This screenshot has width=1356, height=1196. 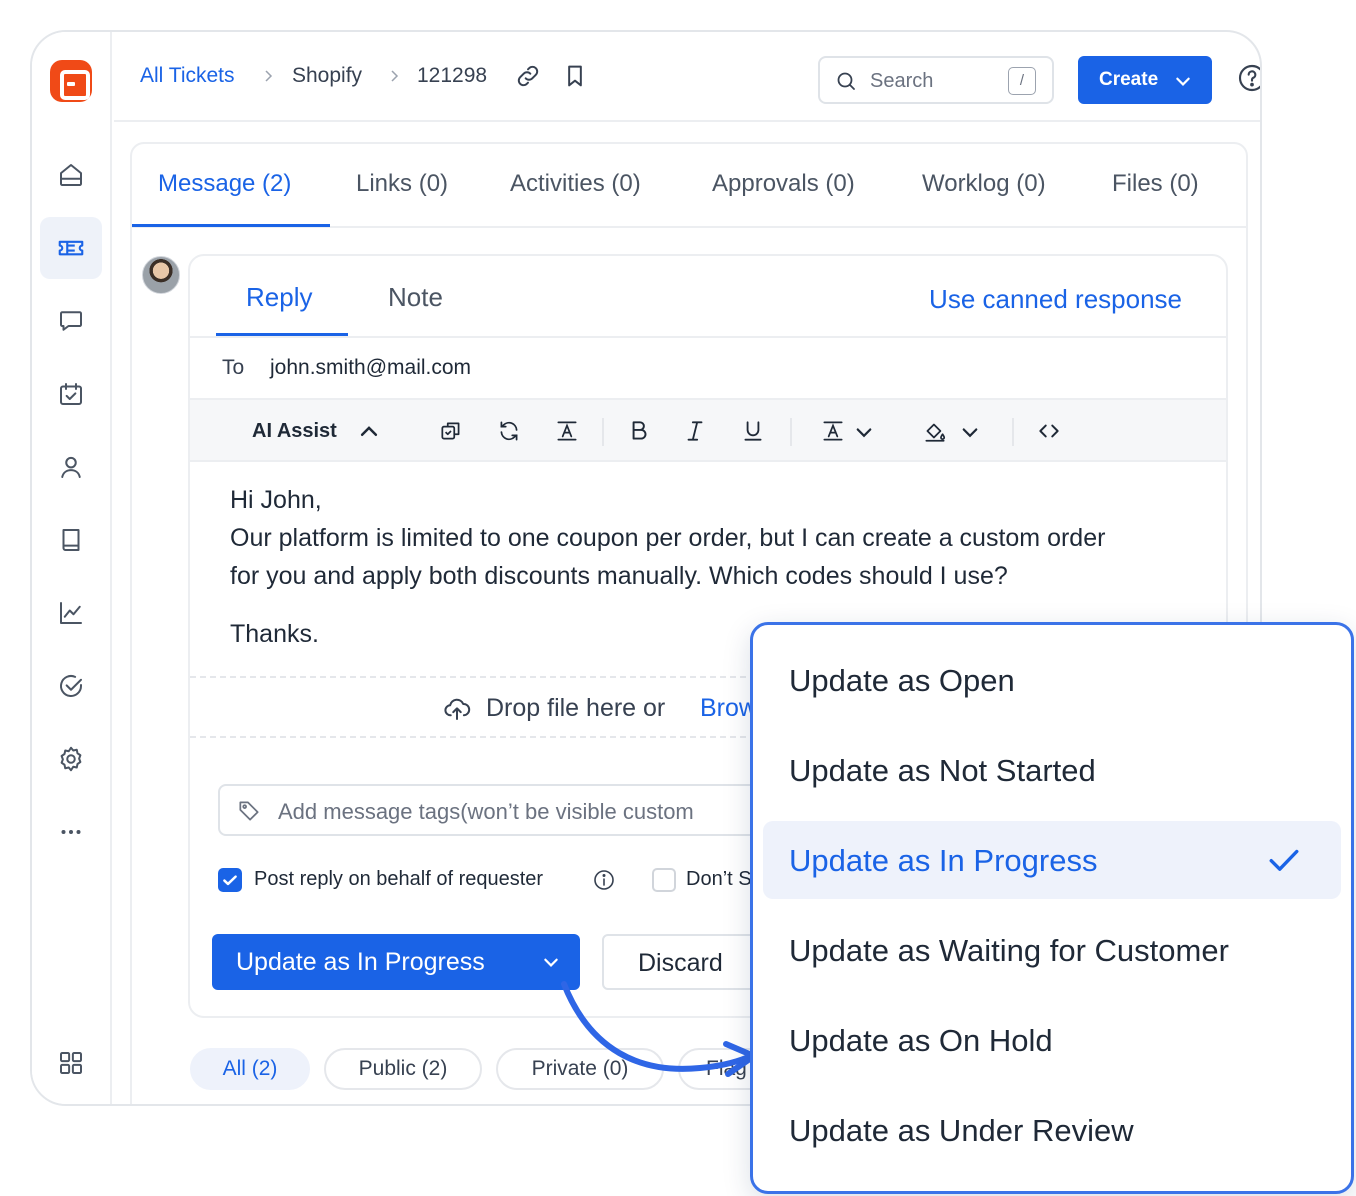 I want to click on search-icon, so click(x=846, y=81).